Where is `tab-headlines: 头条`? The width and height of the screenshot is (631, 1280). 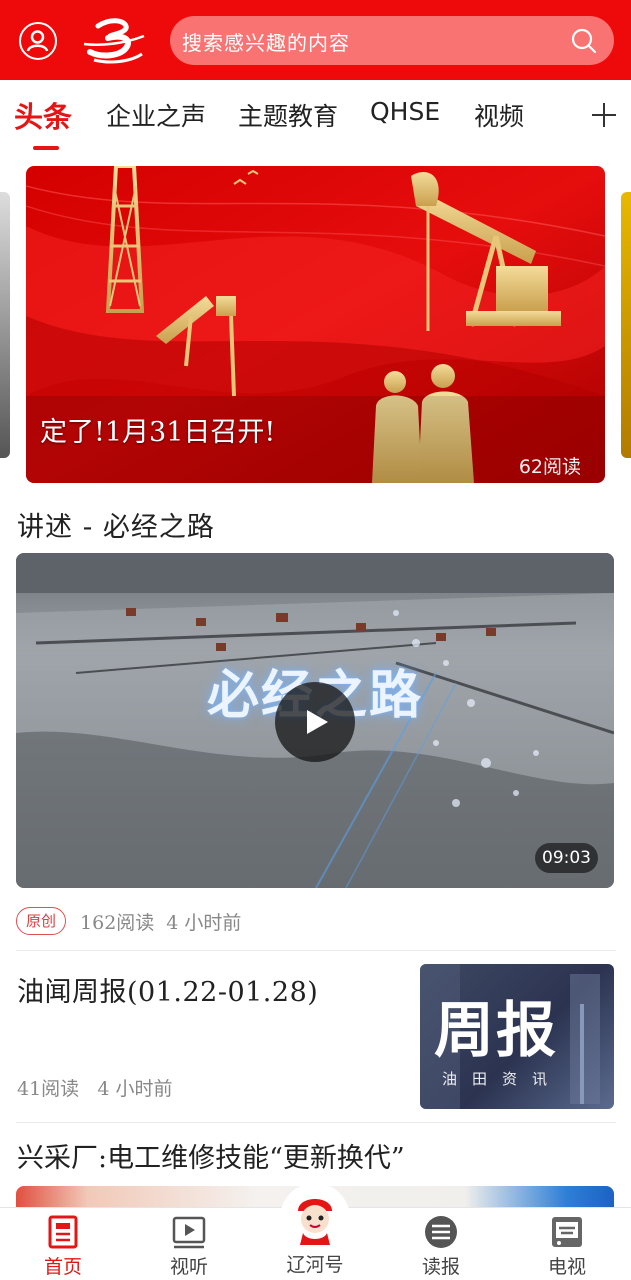 tab-headlines: 头条 is located at coordinates (43, 115).